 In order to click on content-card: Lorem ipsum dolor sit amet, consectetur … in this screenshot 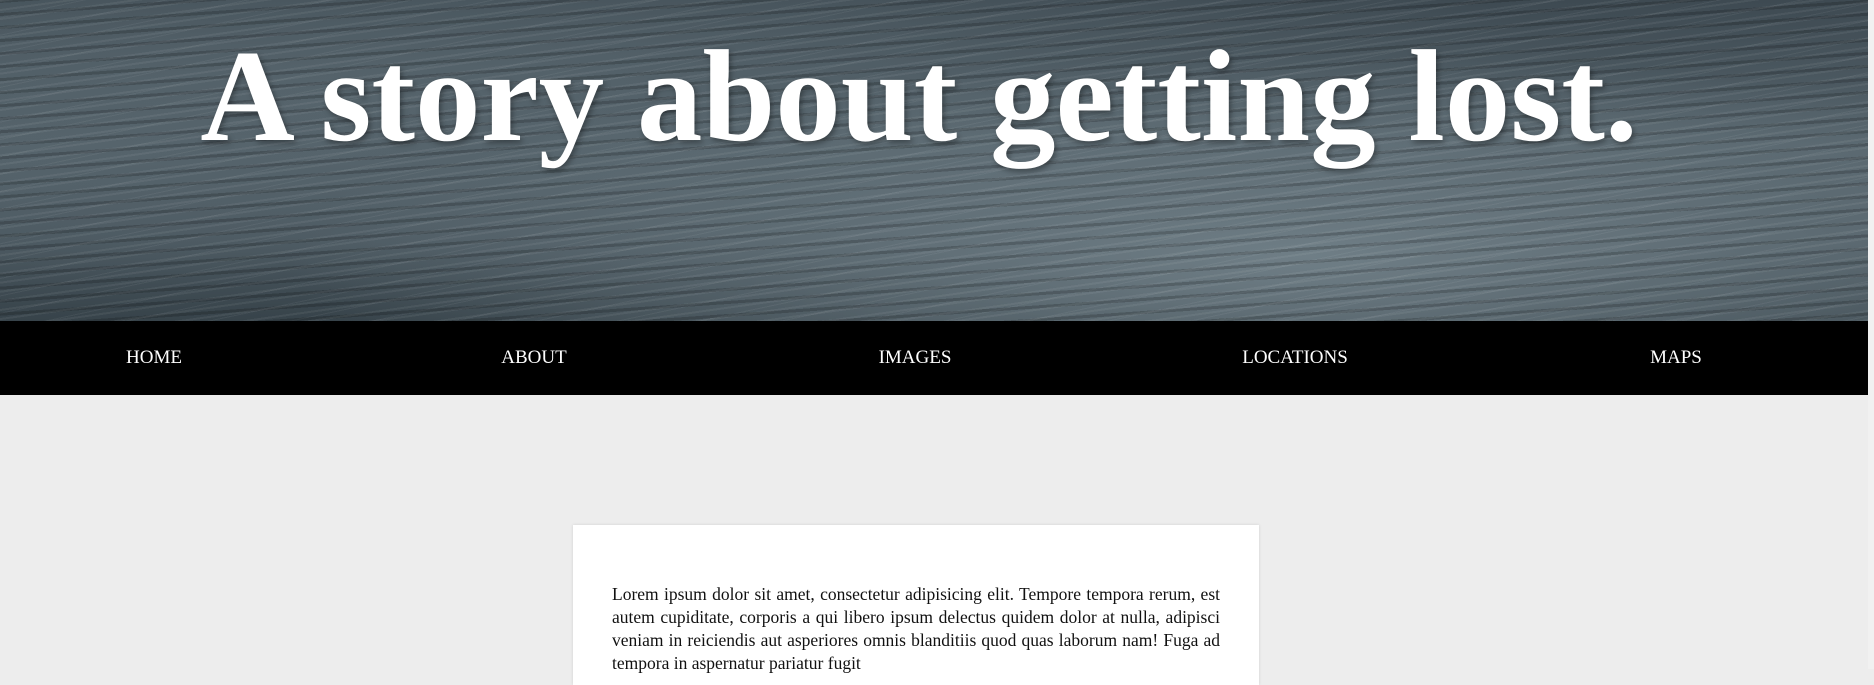, I will do `click(916, 605)`.